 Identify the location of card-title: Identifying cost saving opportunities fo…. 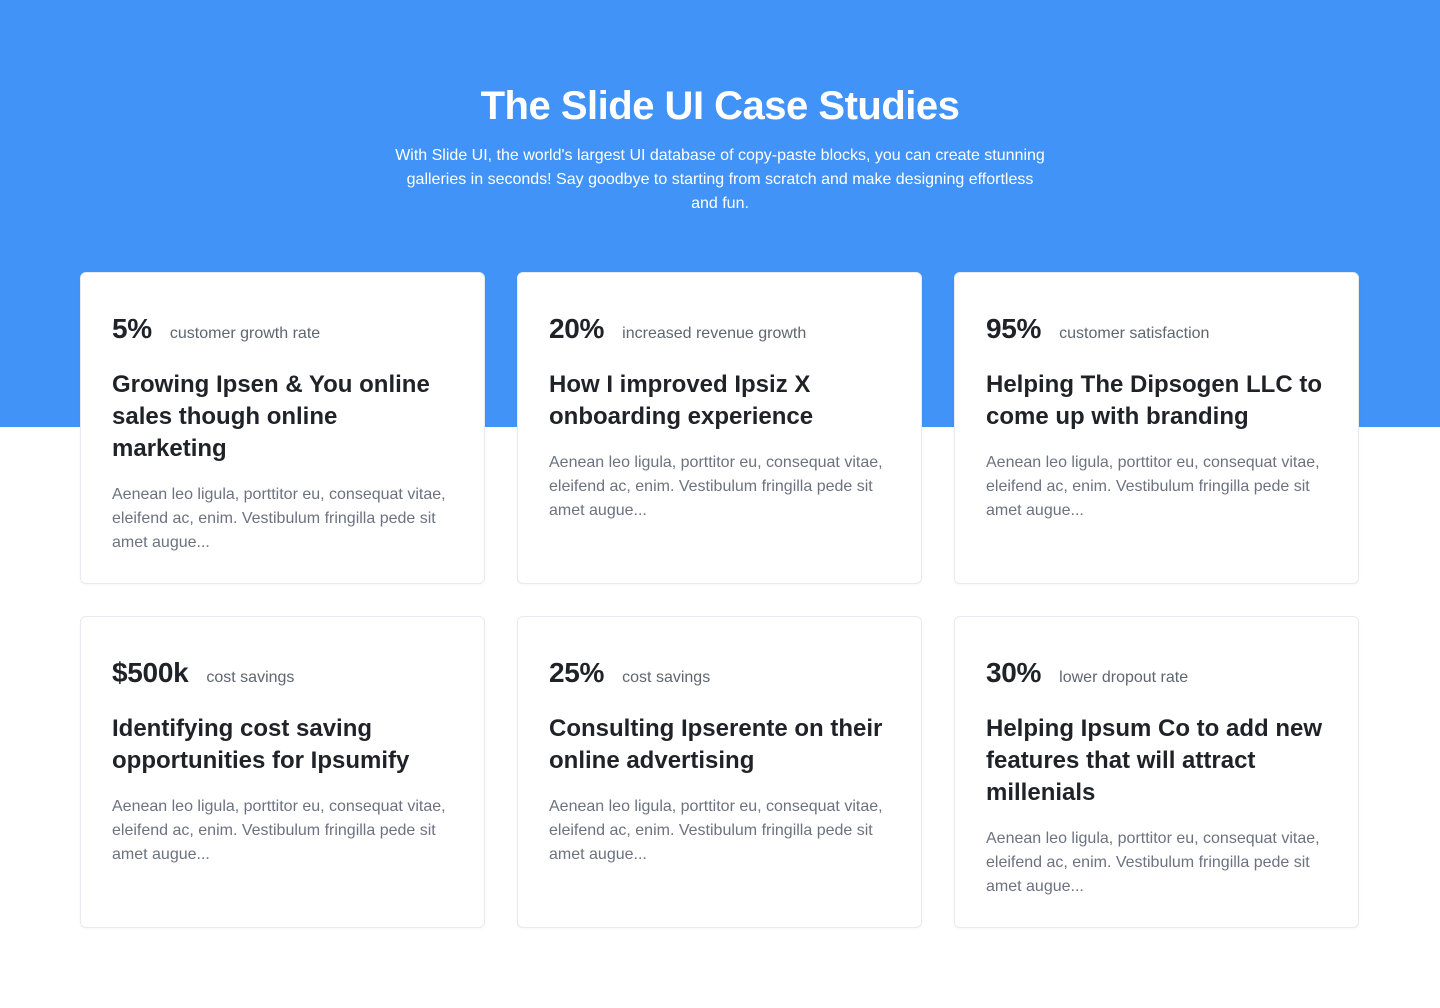
(282, 745).